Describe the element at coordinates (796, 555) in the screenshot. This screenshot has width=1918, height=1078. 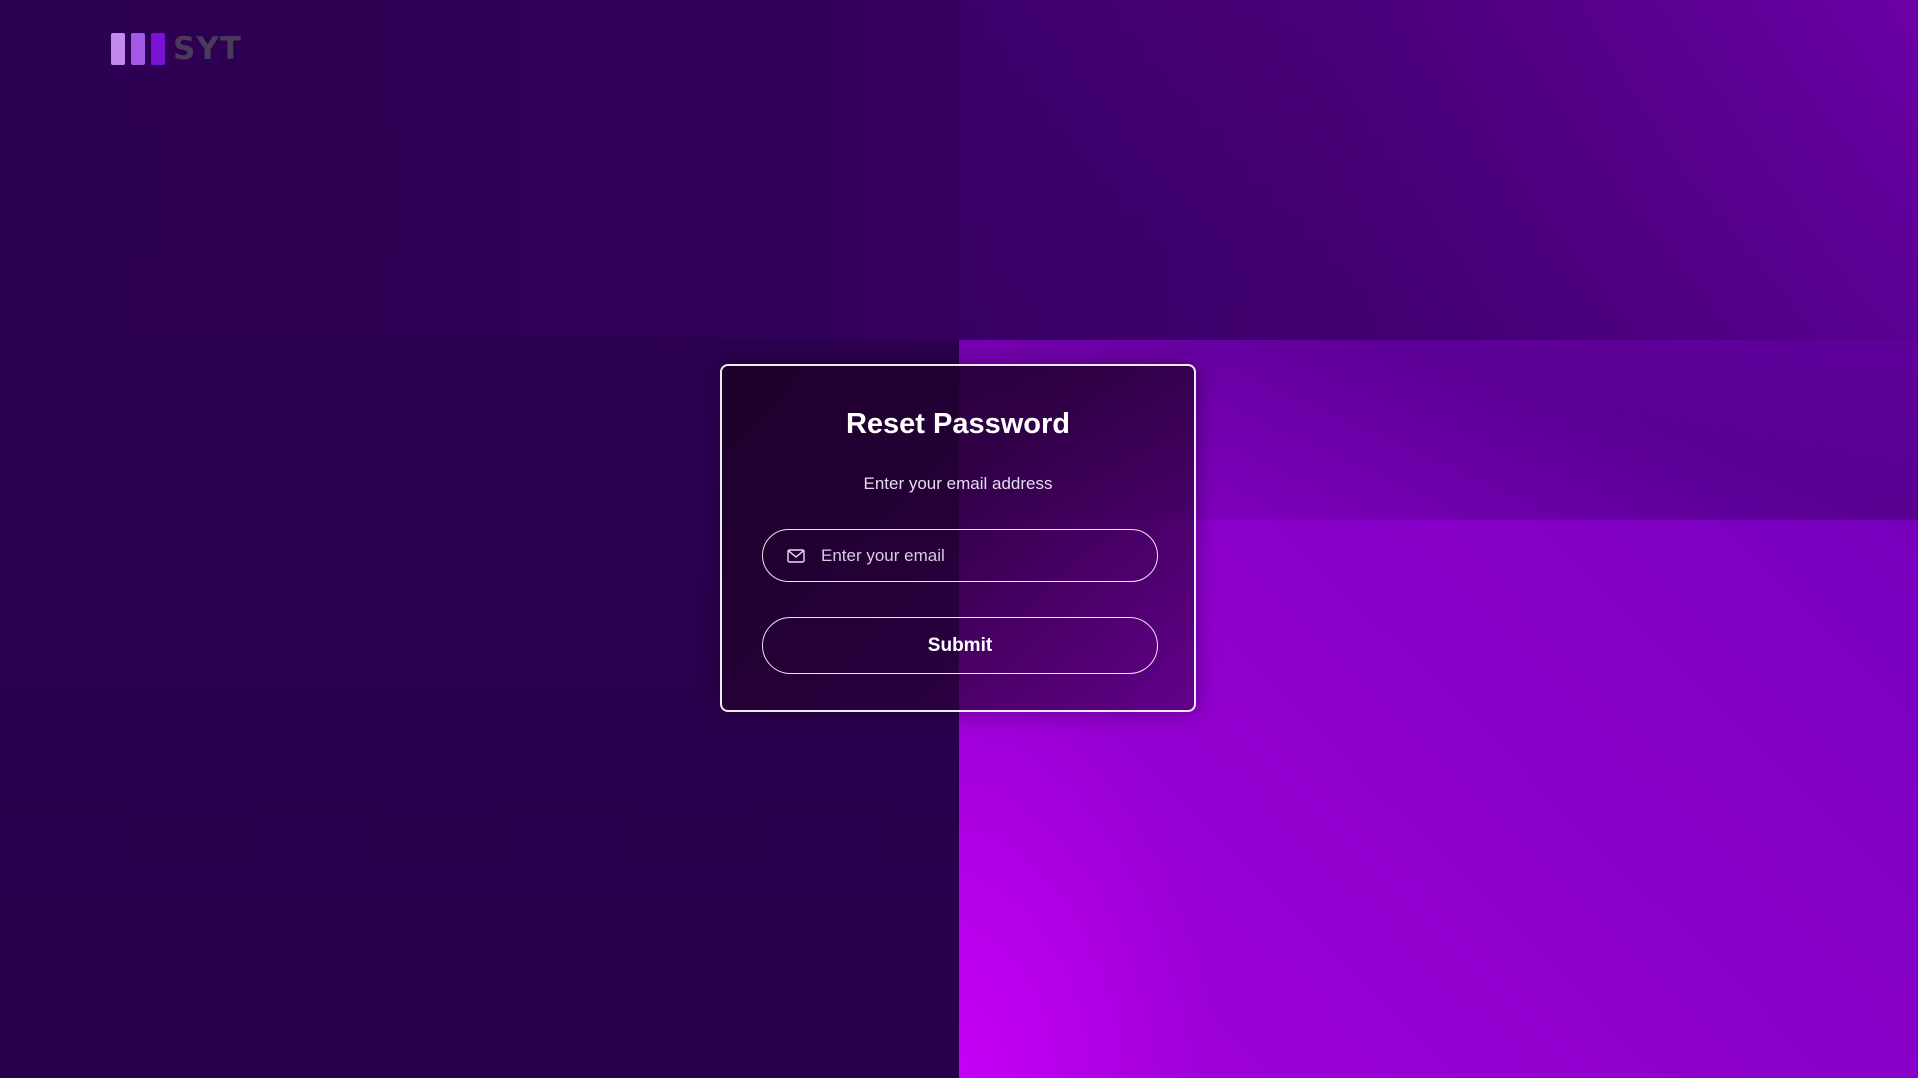
I see `mail-icon` at that location.